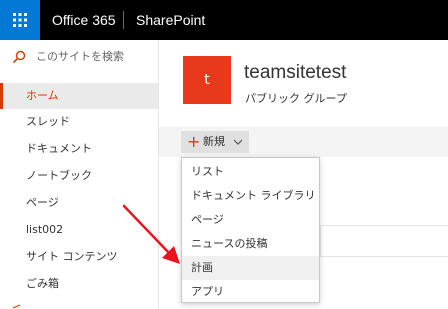 The width and height of the screenshot is (448, 309). What do you see at coordinates (250, 244) in the screenshot?
I see `menu-item-news-post: ニュースの投稿` at bounding box center [250, 244].